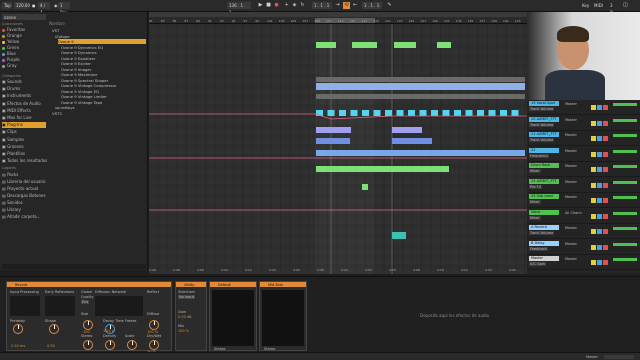 This screenshot has height=360, width=640. Describe the element at coordinates (345, 149) in the screenshot. I see `loop-region` at that location.